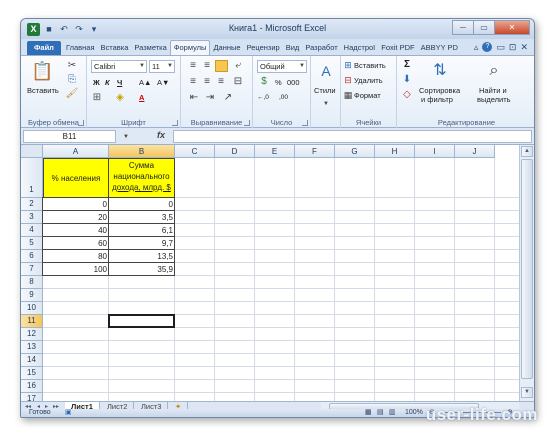  I want to click on row-header-17: 17, so click(32, 397).